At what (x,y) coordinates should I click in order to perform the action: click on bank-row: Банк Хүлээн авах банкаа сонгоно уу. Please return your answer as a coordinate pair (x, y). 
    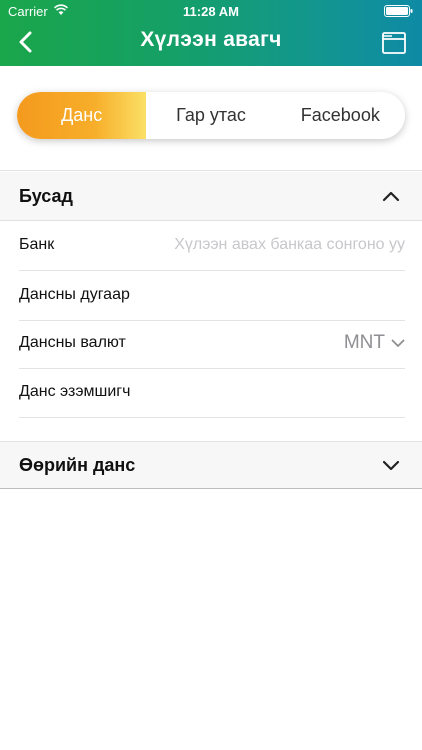
    Looking at the image, I should click on (212, 246).